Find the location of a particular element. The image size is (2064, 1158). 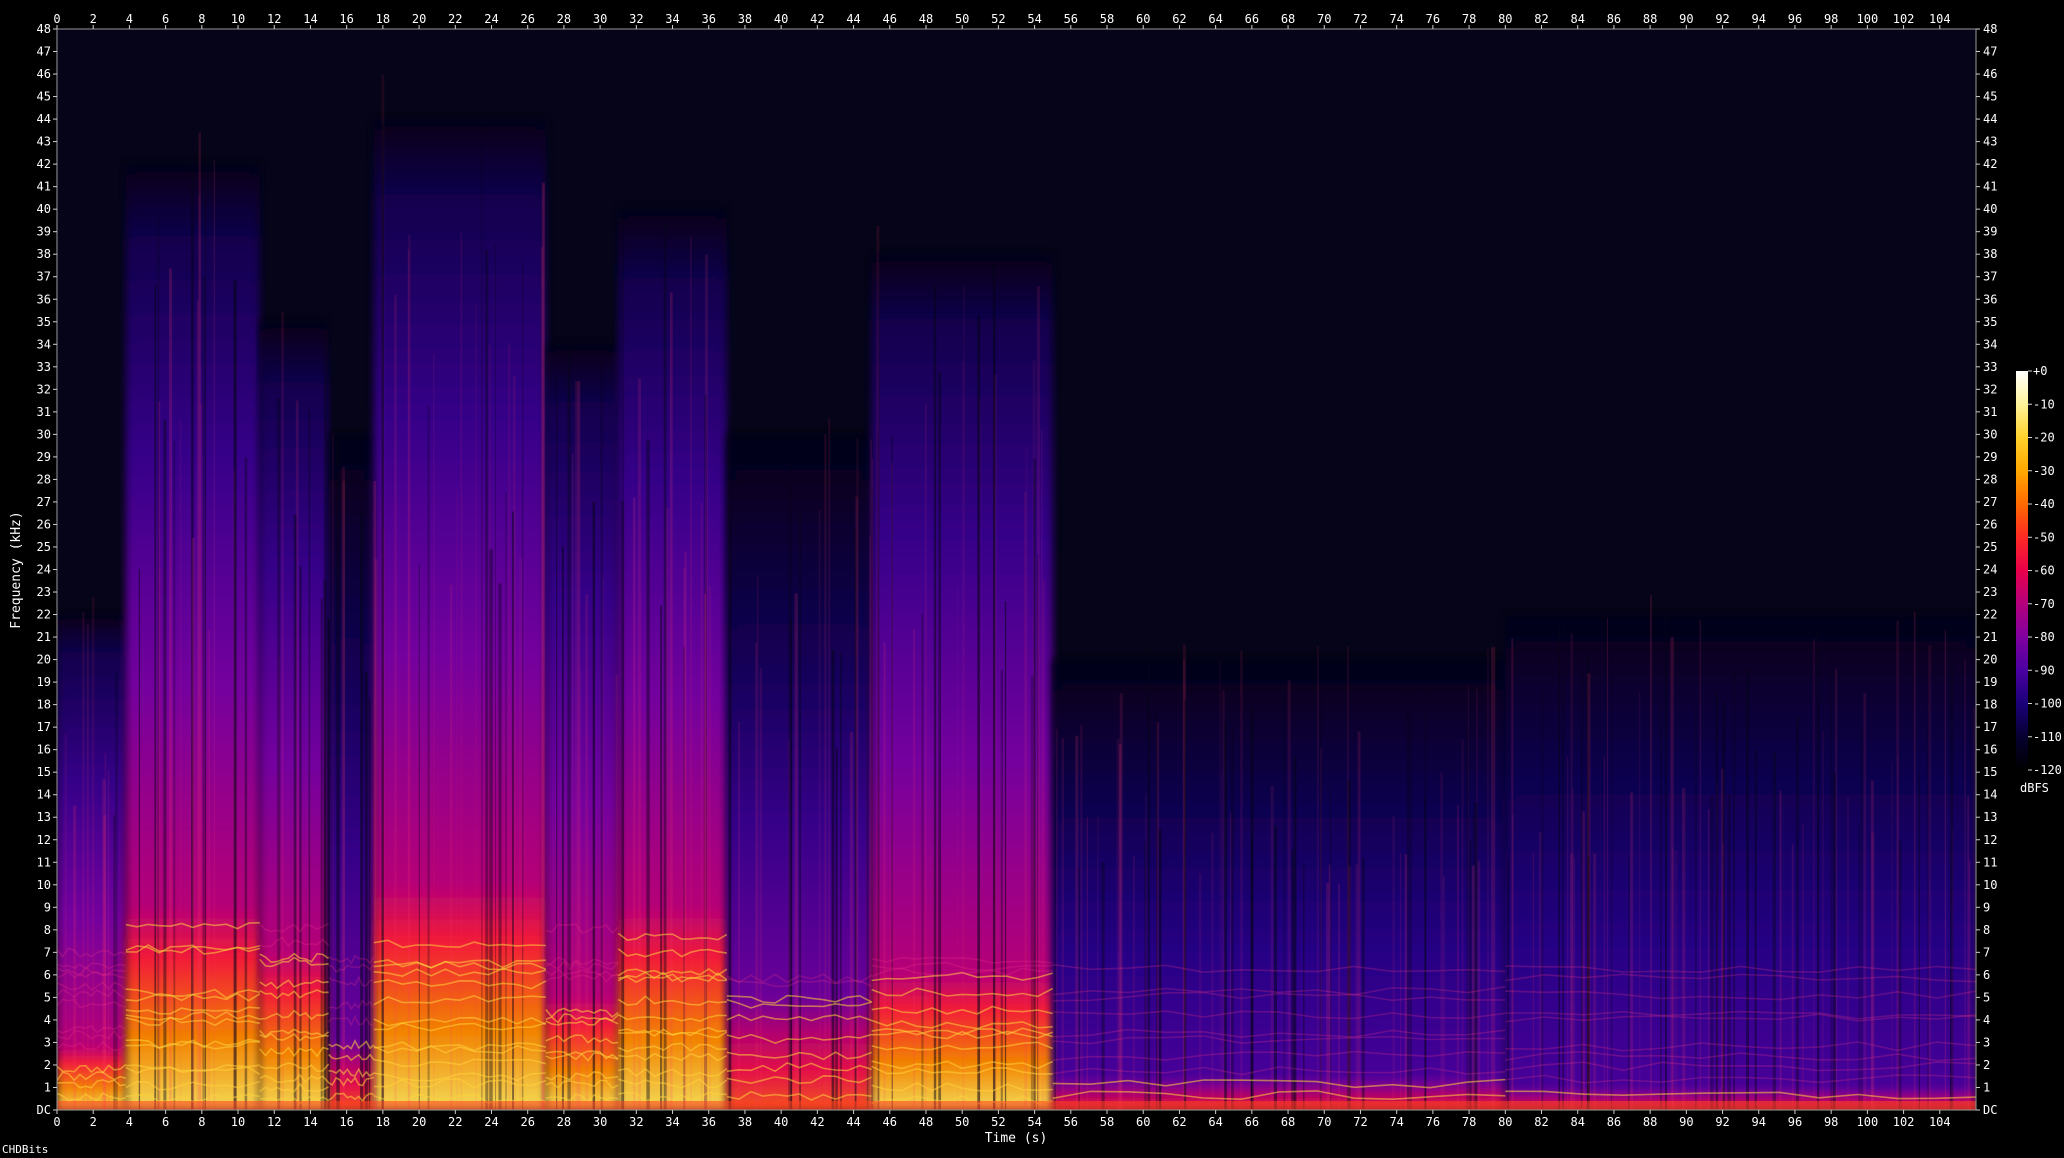

y-tick-label: 41 is located at coordinates (44, 187).